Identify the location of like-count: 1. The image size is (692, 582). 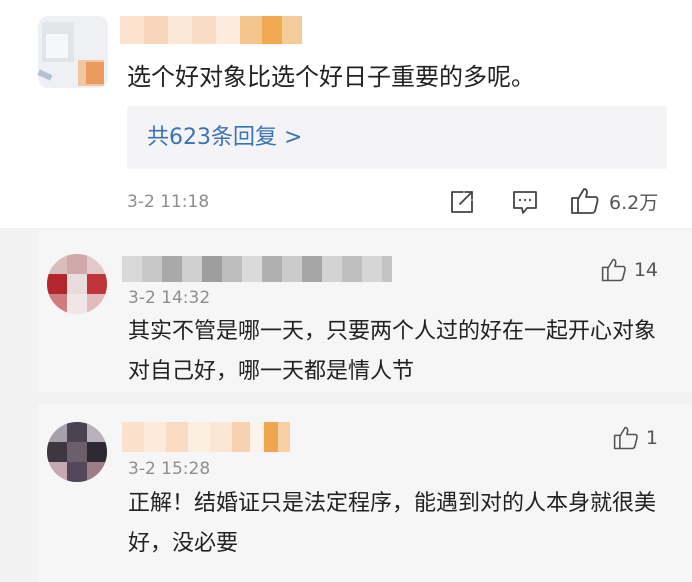
(651, 438).